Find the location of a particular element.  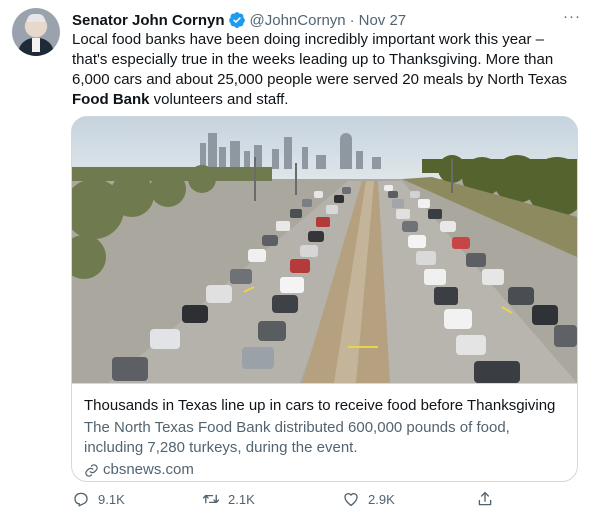

bold-text: Food Bank is located at coordinates (111, 99).